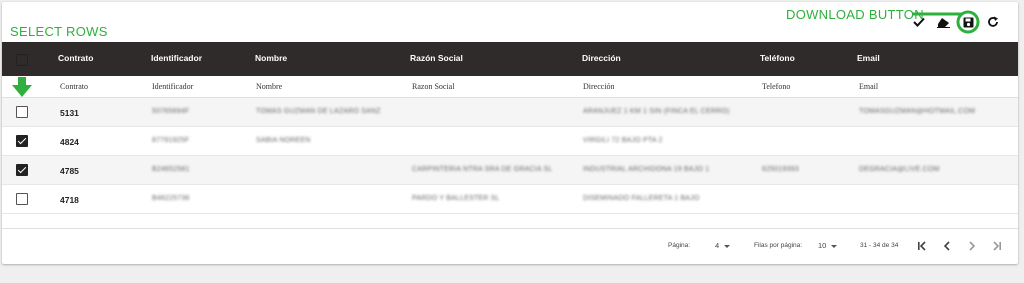  I want to click on refresh-icon, so click(993, 22).